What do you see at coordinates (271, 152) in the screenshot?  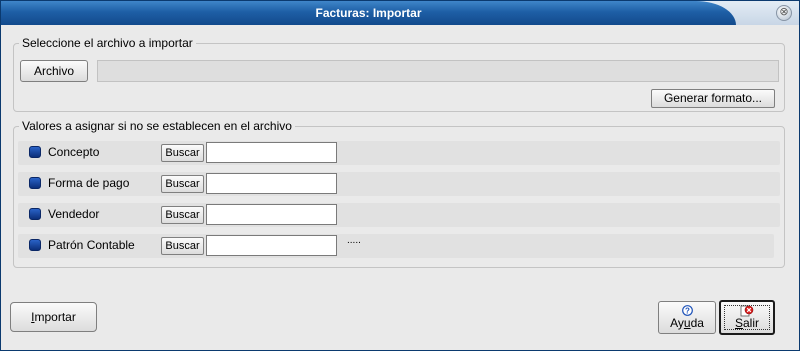 I see `concepto-input` at bounding box center [271, 152].